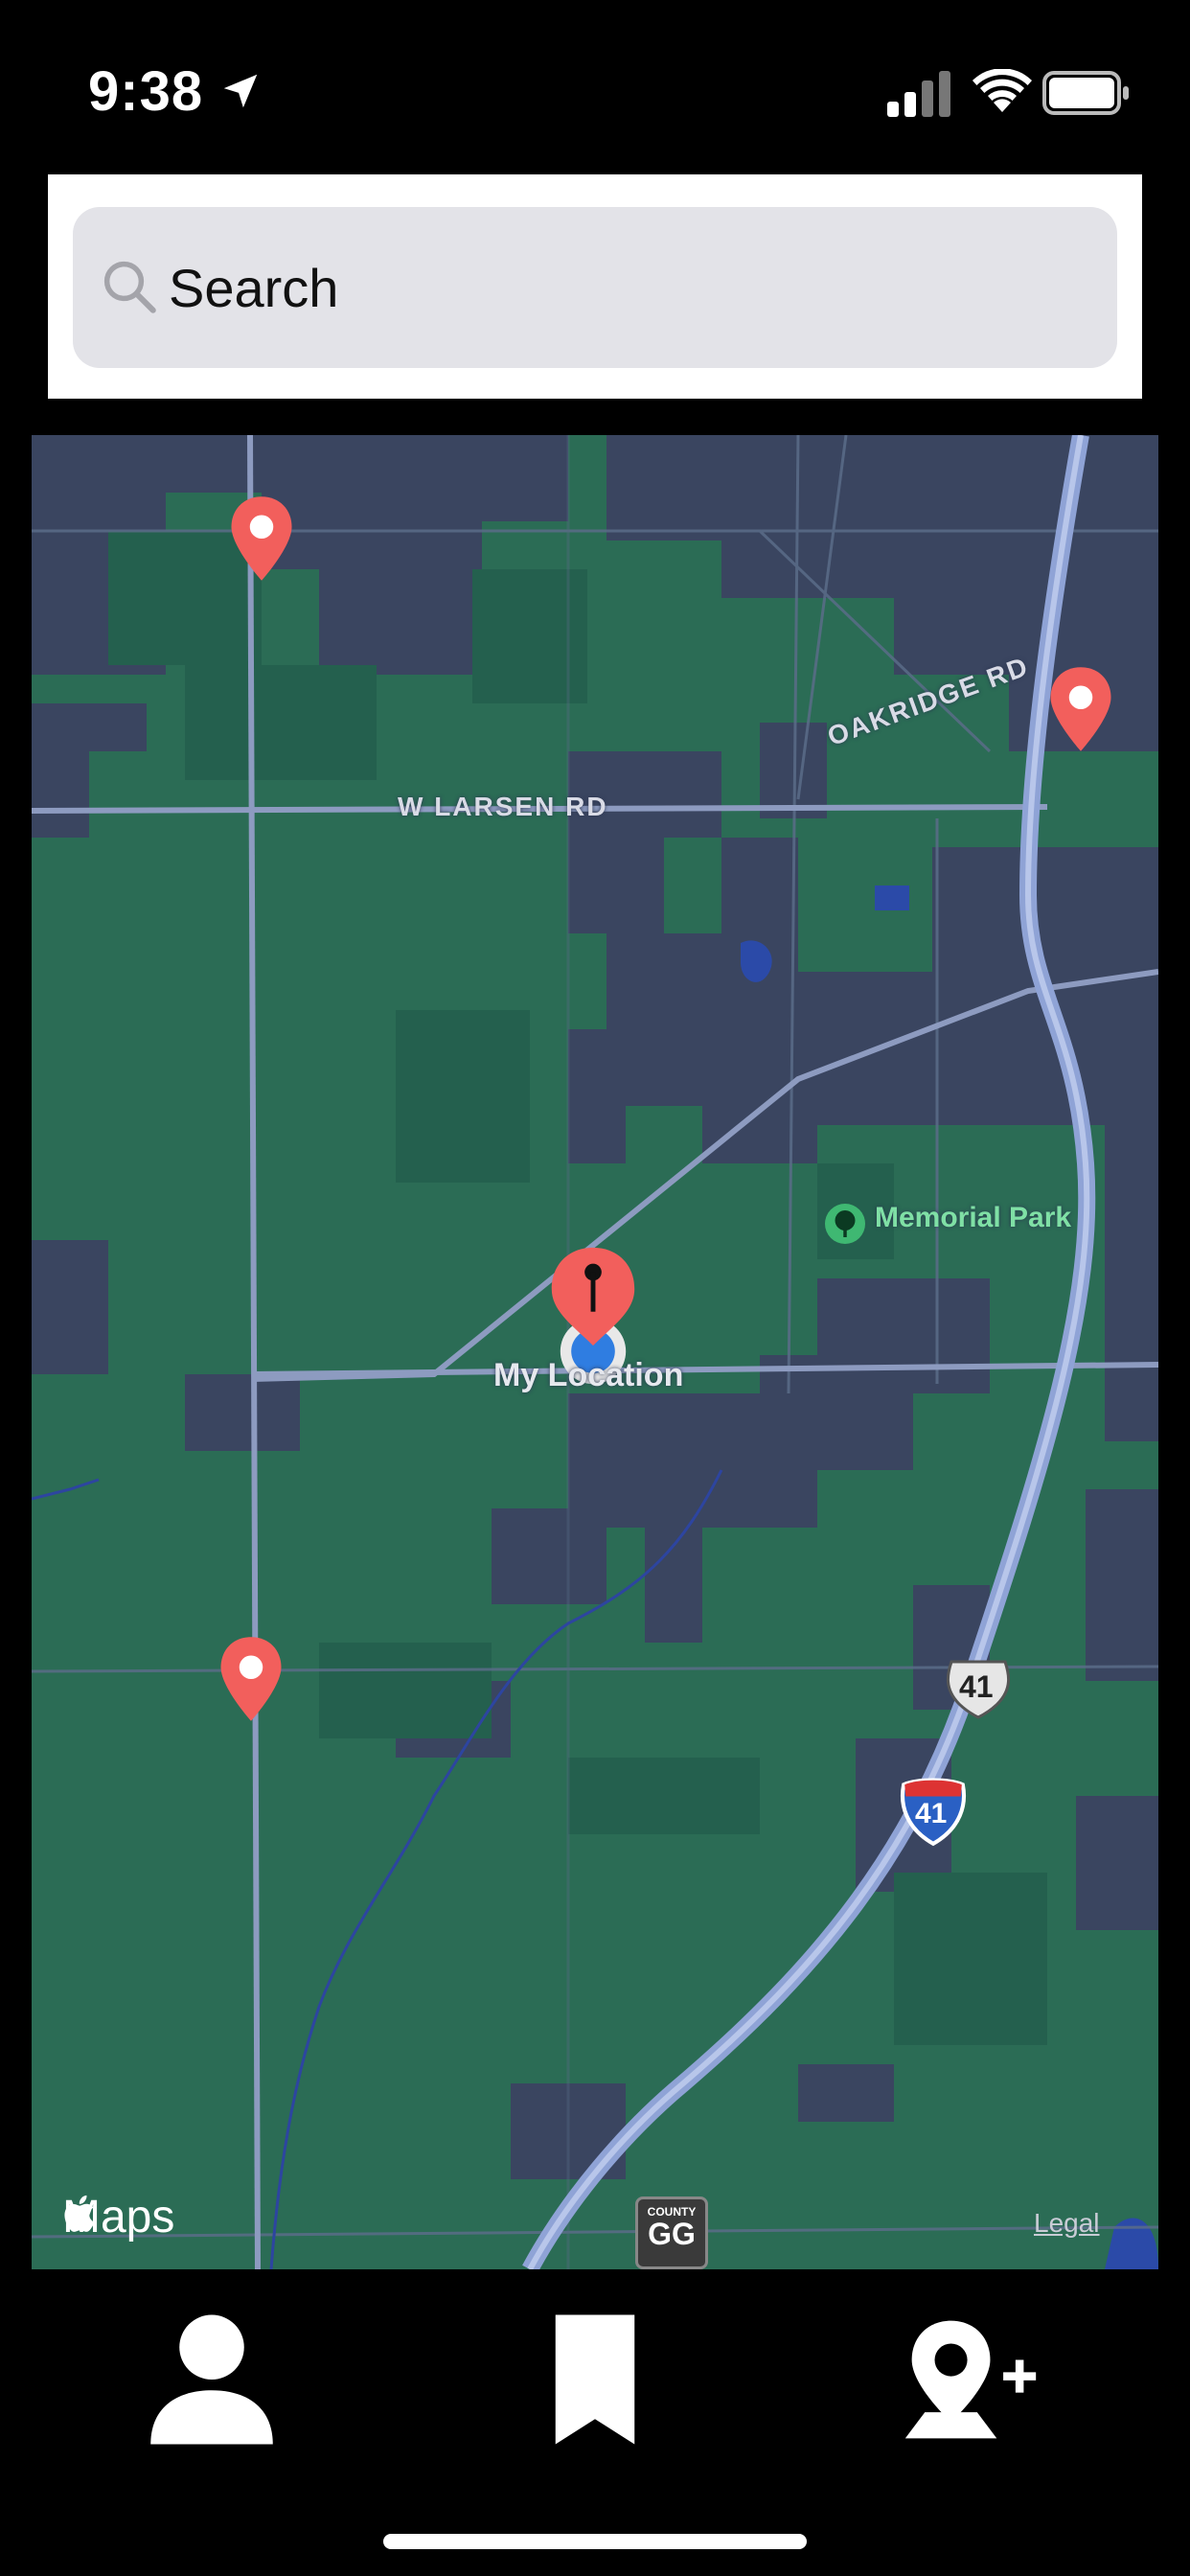 This screenshot has width=1190, height=2576. What do you see at coordinates (932, 1813) in the screenshot?
I see `interstate-number: 41` at bounding box center [932, 1813].